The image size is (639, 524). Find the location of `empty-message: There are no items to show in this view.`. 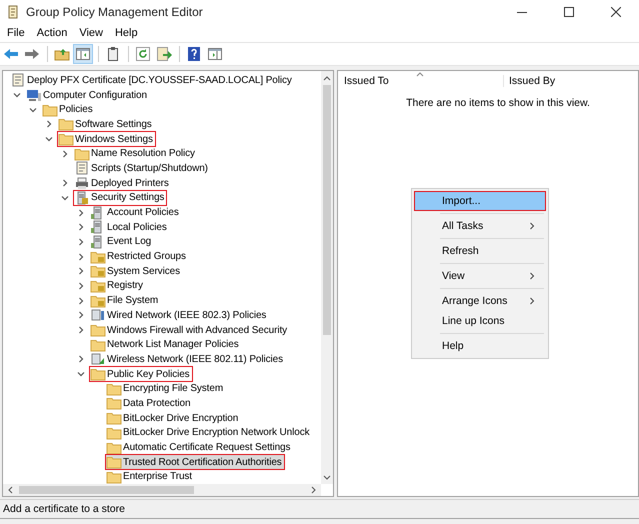

empty-message: There are no items to show in this view. is located at coordinates (498, 103).